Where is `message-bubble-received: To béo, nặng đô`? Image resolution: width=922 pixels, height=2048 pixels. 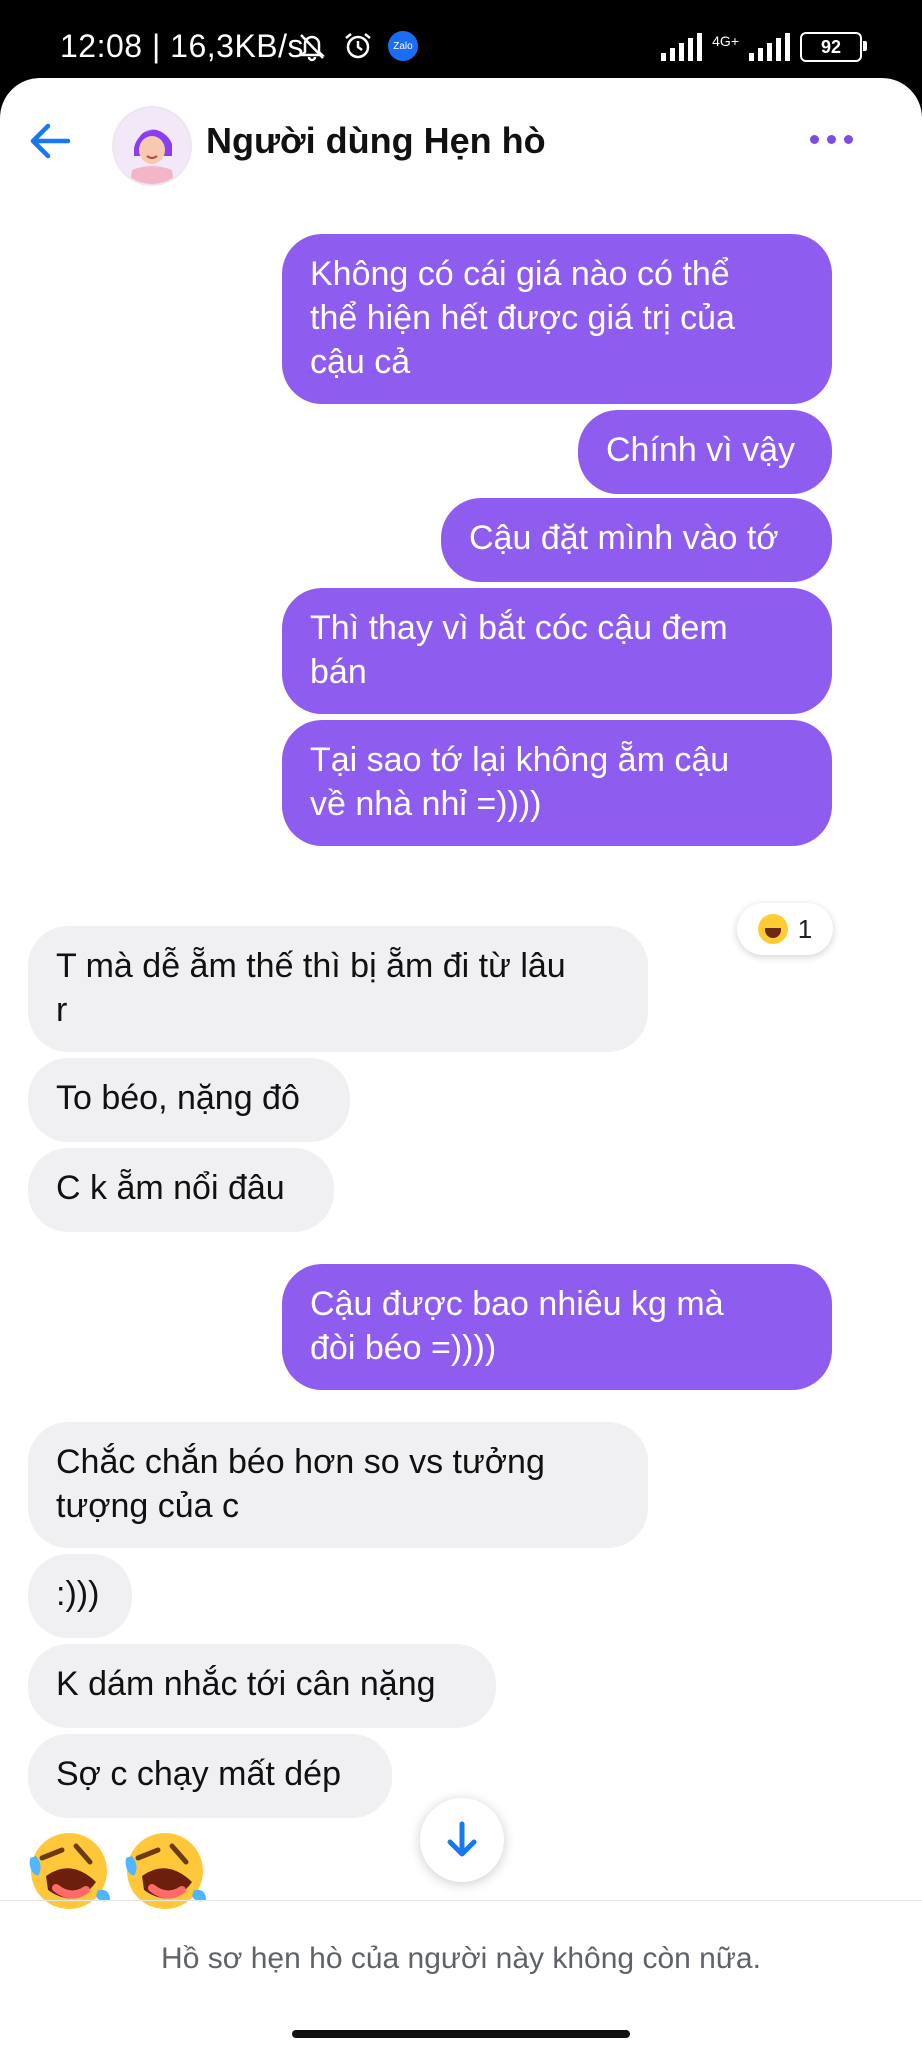
message-bubble-received: To béo, nặng đô is located at coordinates (189, 1100).